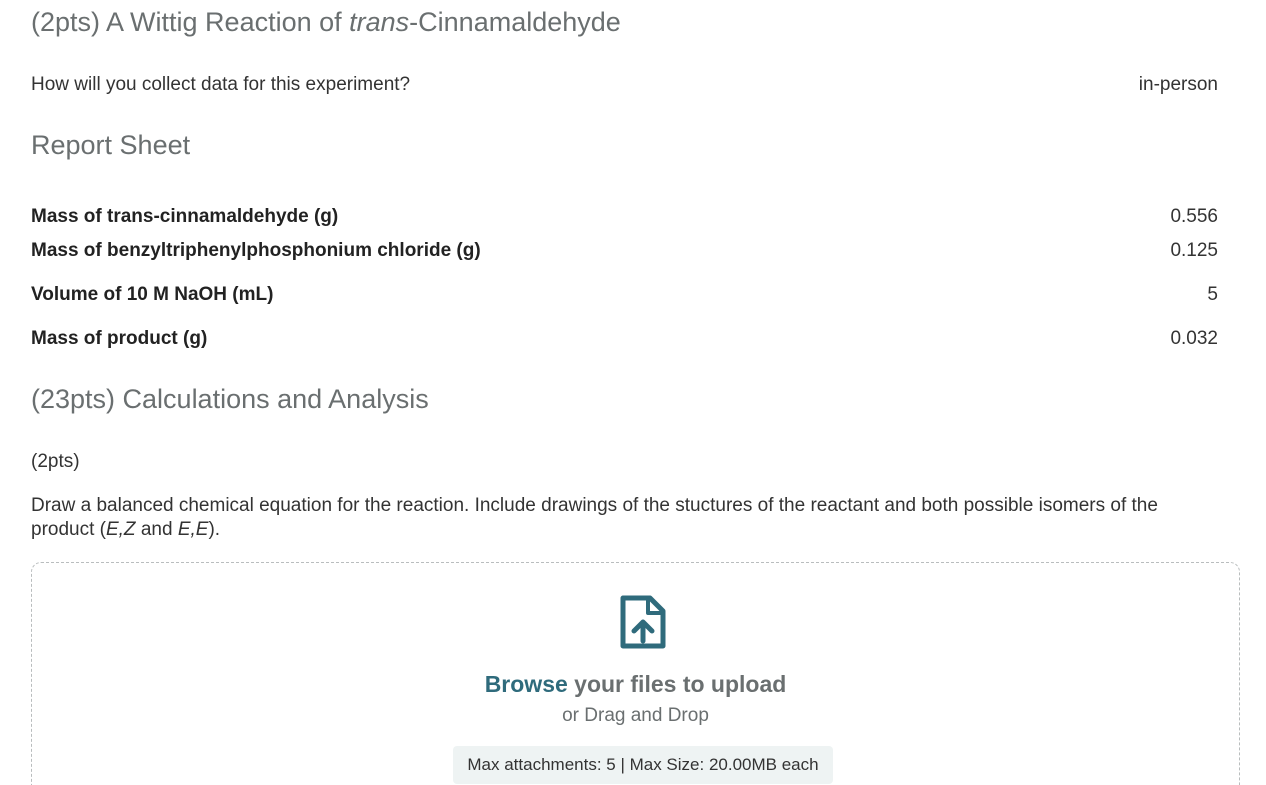 The height and width of the screenshot is (785, 1266). Describe the element at coordinates (379, 22) in the screenshot. I see `title-italic: trans` at that location.